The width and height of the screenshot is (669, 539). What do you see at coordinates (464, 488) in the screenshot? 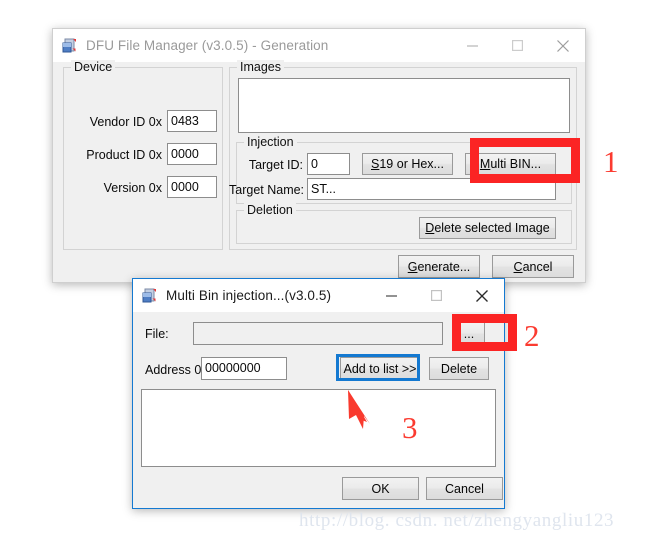
I see `dialog-cancel-button: Cancel` at bounding box center [464, 488].